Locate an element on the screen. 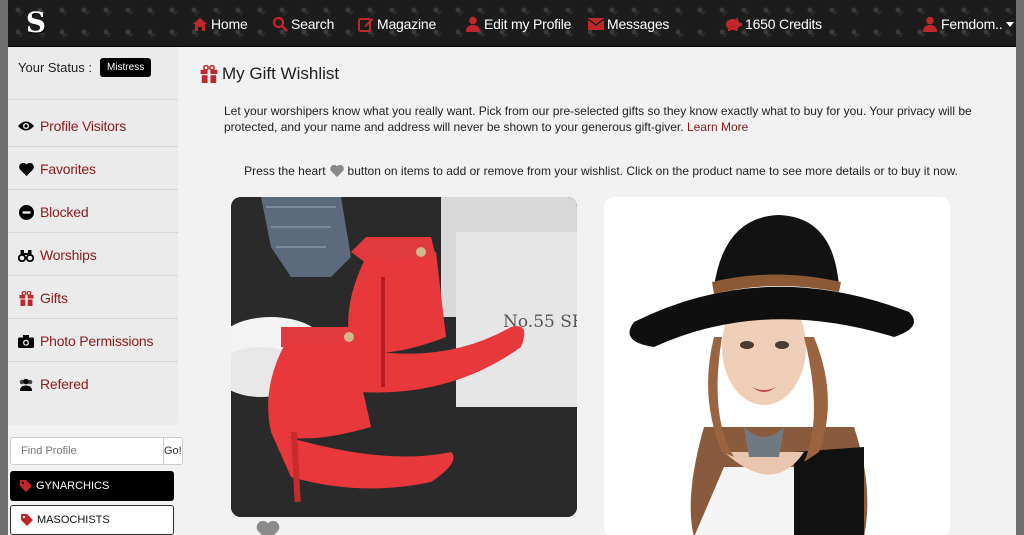 The width and height of the screenshot is (1024, 535). tag-masochists: MASOCHISTS is located at coordinates (92, 520).